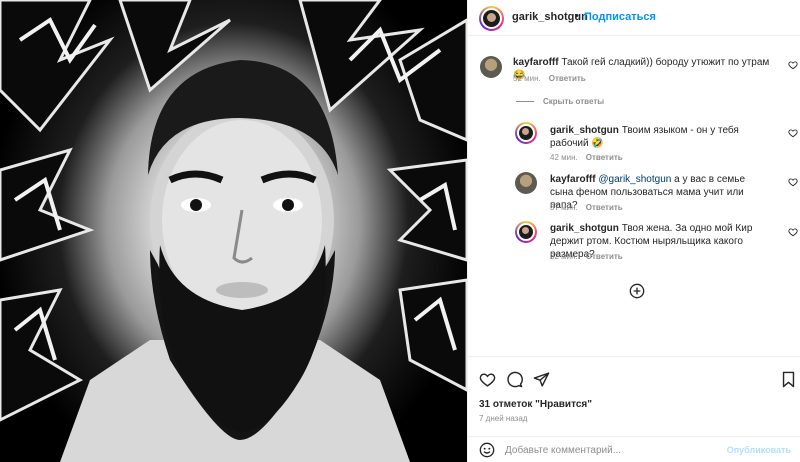 This screenshot has width=800, height=462. What do you see at coordinates (634, 179) in the screenshot?
I see `reply-mention: @garik_shotgun` at bounding box center [634, 179].